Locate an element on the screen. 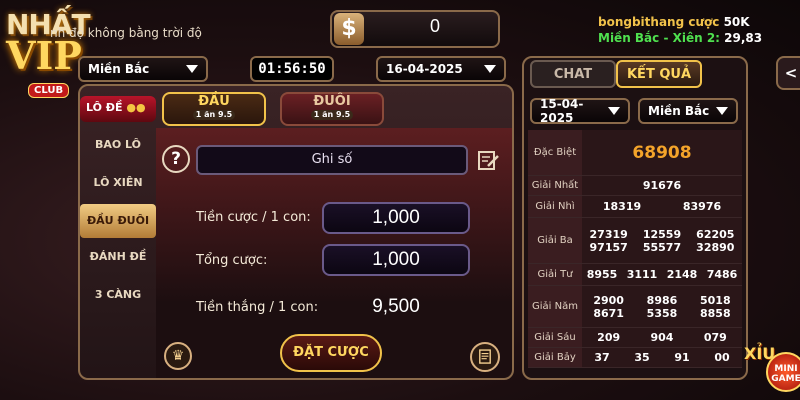 The height and width of the screenshot is (400, 800). result-number: 00 is located at coordinates (722, 357).